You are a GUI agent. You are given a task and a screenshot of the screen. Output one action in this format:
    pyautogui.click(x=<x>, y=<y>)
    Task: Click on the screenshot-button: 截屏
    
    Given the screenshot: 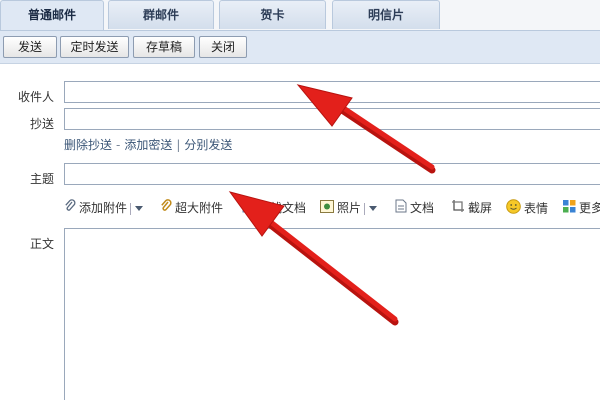 What is the action you would take?
    pyautogui.click(x=471, y=208)
    